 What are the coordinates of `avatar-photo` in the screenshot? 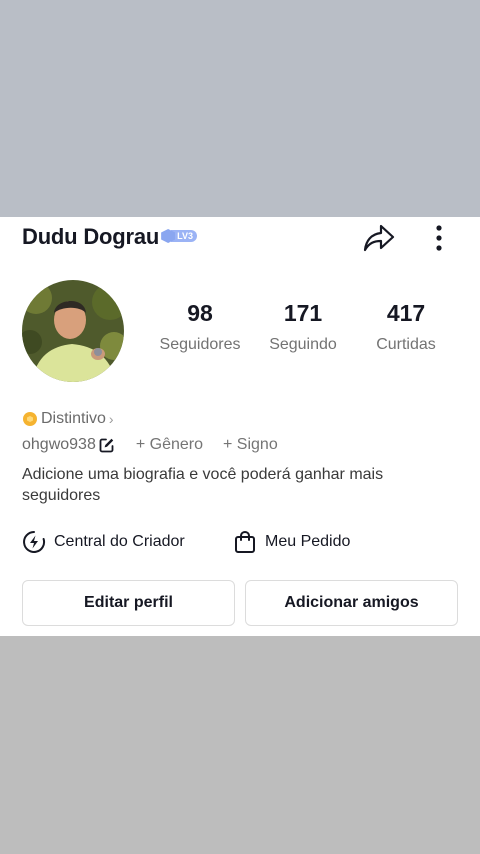 It's located at (73, 331).